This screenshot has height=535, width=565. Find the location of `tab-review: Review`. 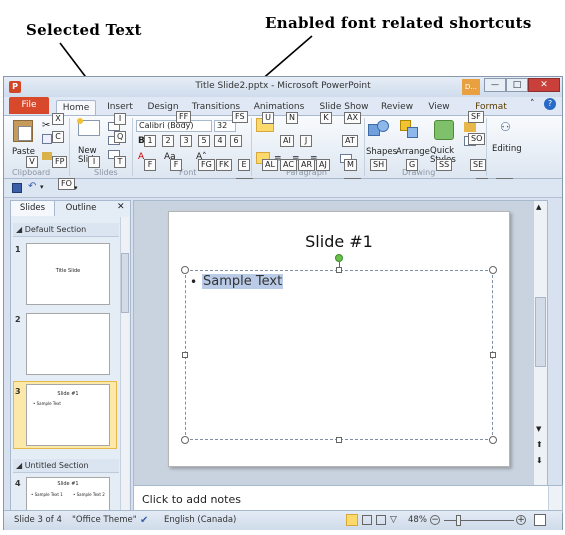

tab-review: Review is located at coordinates (397, 107).